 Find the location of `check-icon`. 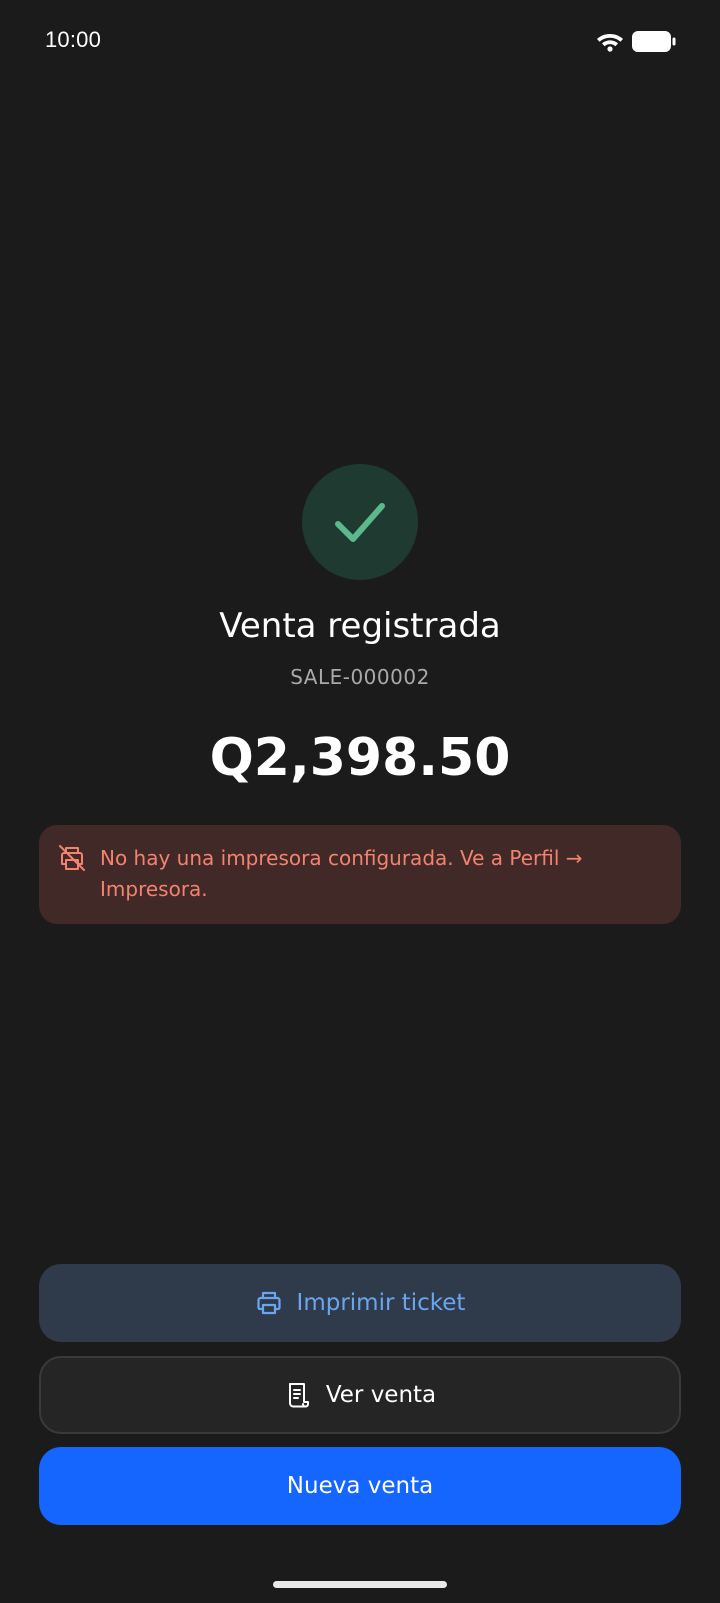

check-icon is located at coordinates (360, 522).